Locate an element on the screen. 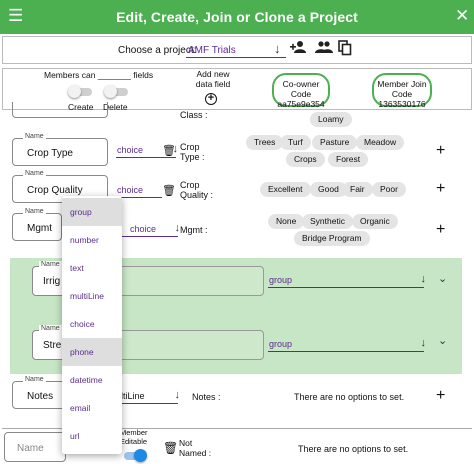  name-value: Stre is located at coordinates (52, 345).